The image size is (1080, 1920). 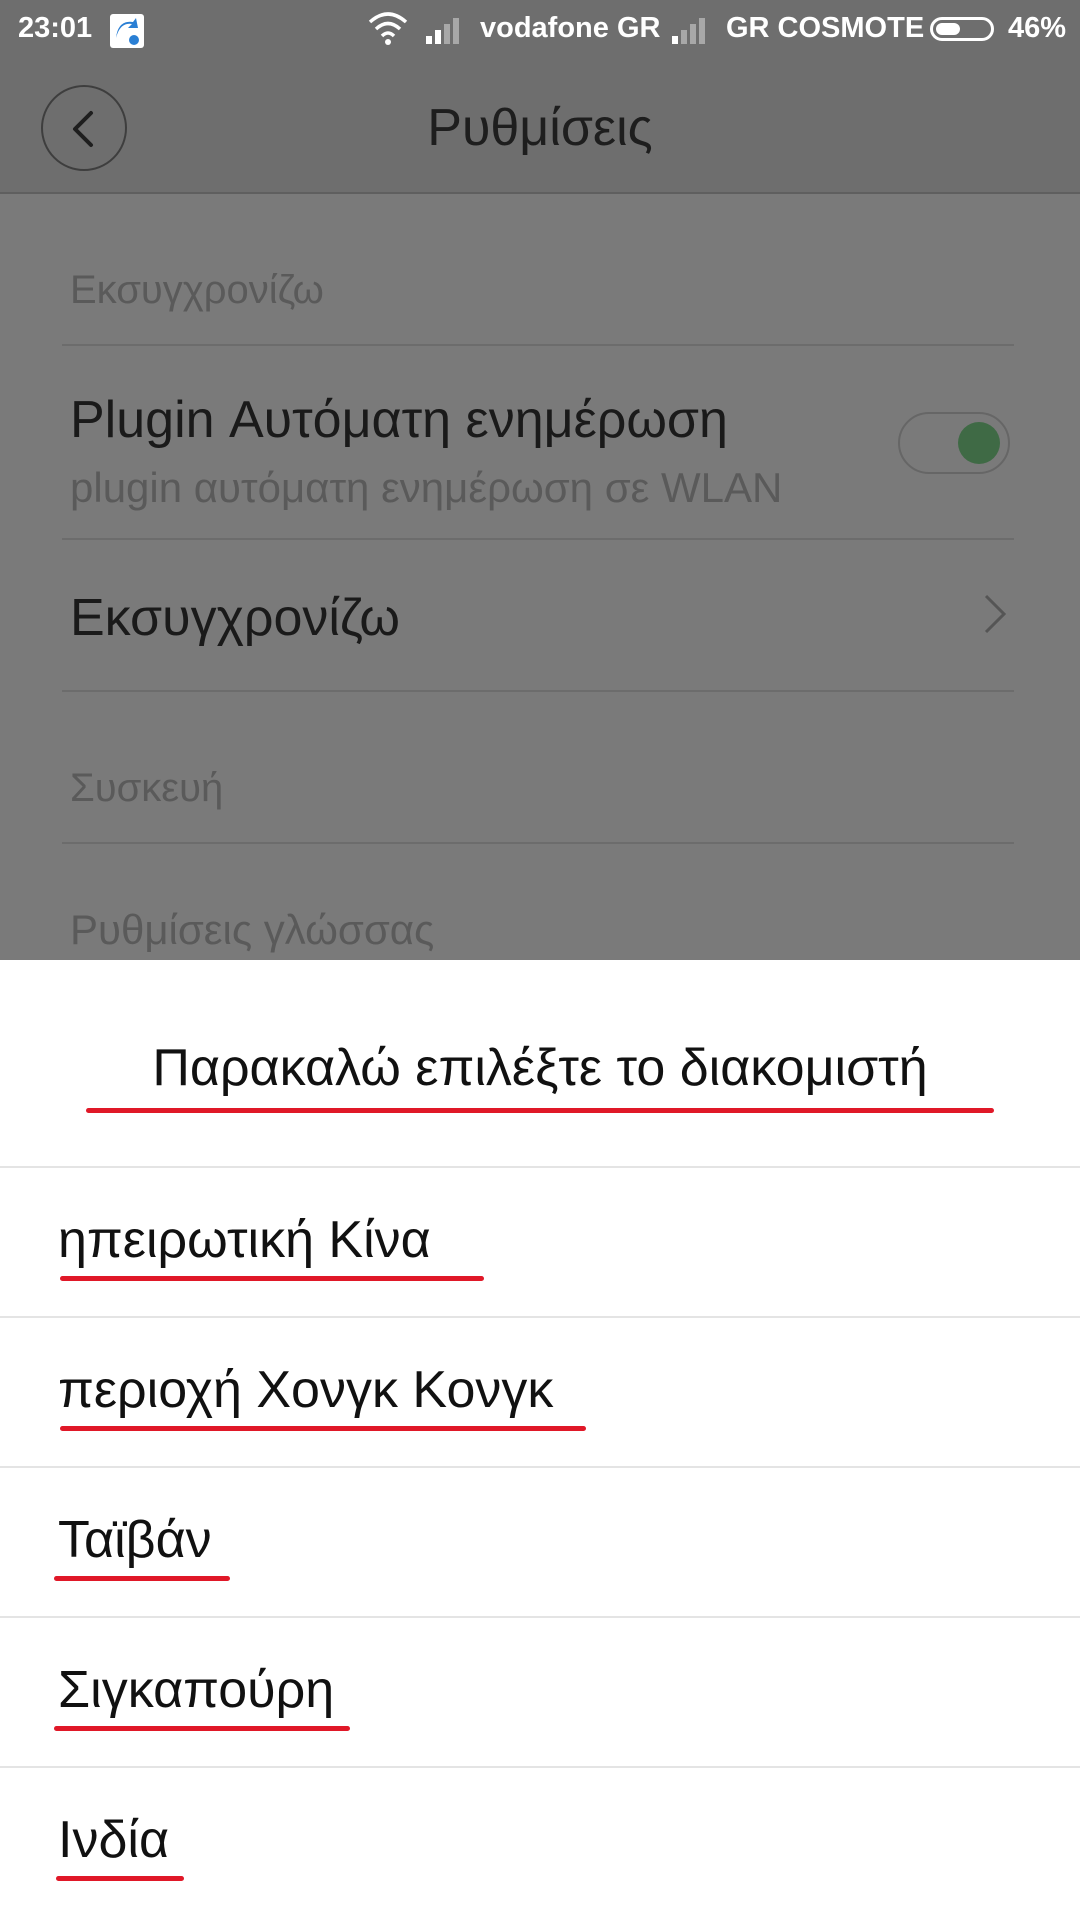 What do you see at coordinates (540, 1693) in the screenshot?
I see `server-option-singapore: Σιγκαπούρη` at bounding box center [540, 1693].